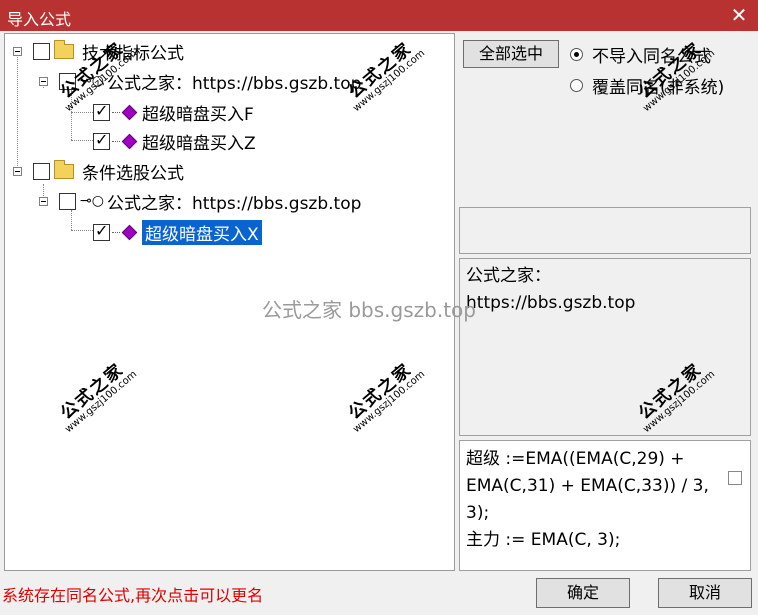 The image size is (758, 615). I want to click on tree-item-row: 超级暗盘买入F, so click(173, 112).